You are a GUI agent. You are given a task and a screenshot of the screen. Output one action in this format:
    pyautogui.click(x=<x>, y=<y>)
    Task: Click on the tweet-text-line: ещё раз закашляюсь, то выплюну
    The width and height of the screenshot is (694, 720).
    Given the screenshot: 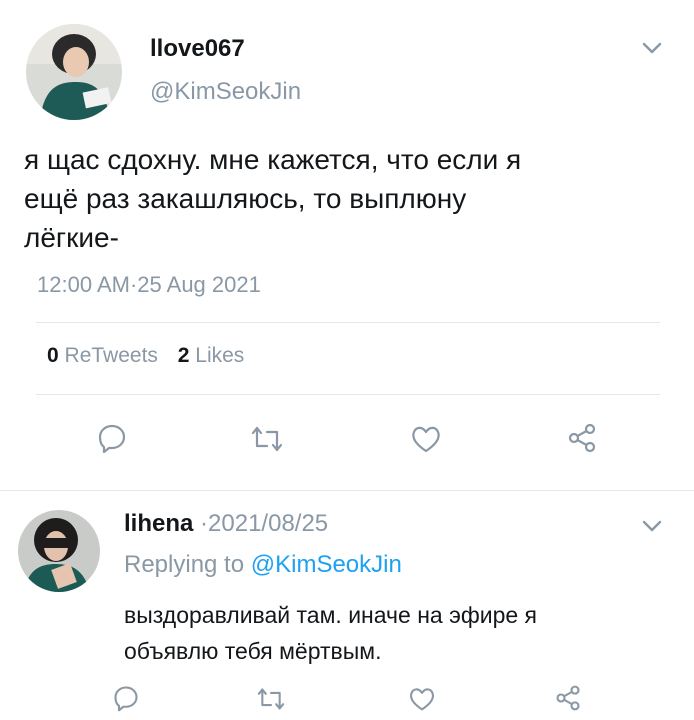 What is the action you would take?
    pyautogui.click(x=245, y=198)
    